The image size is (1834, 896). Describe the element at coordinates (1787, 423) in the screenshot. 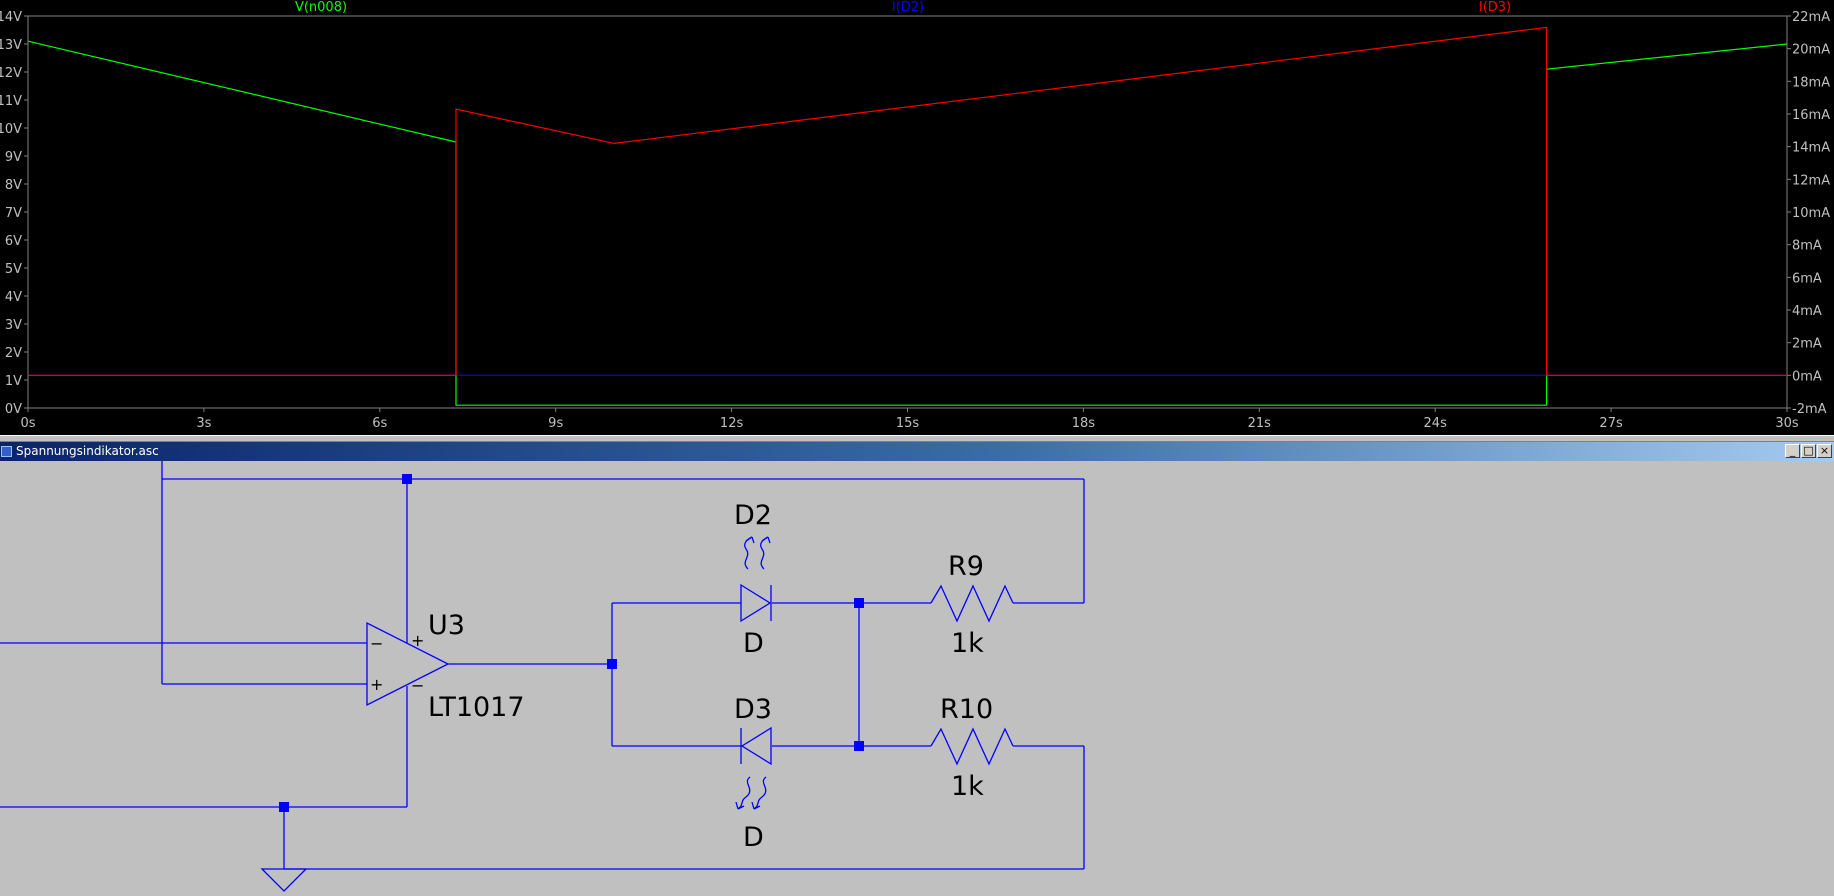

I see `x-tick-label: 30s` at that location.